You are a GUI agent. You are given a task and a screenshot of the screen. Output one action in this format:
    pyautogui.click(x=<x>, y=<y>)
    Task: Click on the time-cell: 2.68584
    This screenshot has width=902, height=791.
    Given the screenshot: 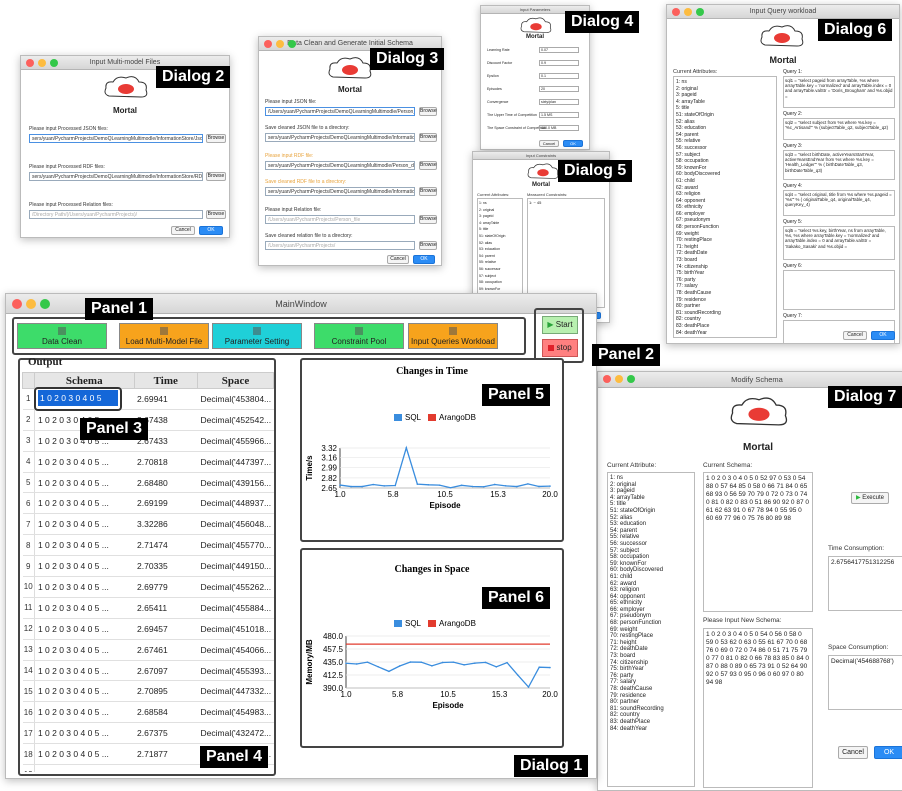 What is the action you would take?
    pyautogui.click(x=166, y=712)
    